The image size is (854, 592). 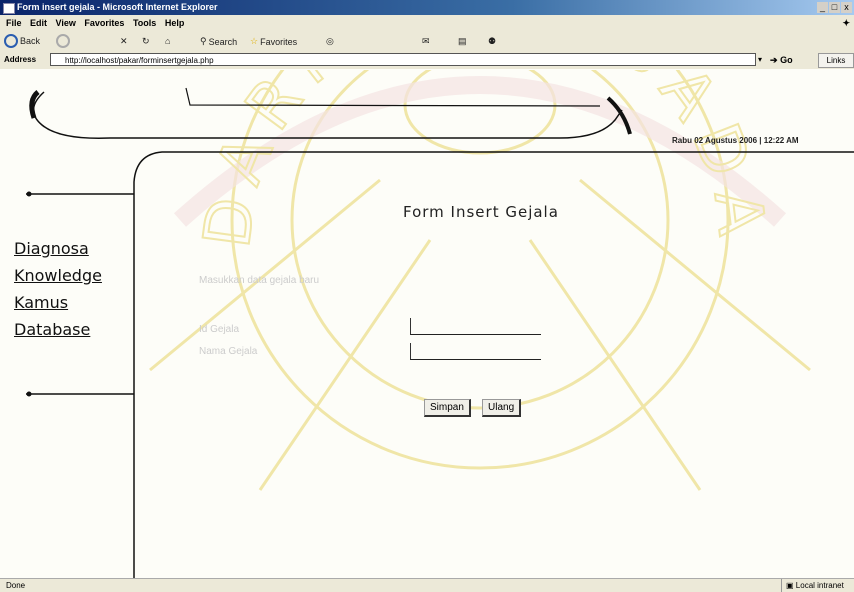 I want to click on window-controls: _ □ x, so click(x=834, y=7).